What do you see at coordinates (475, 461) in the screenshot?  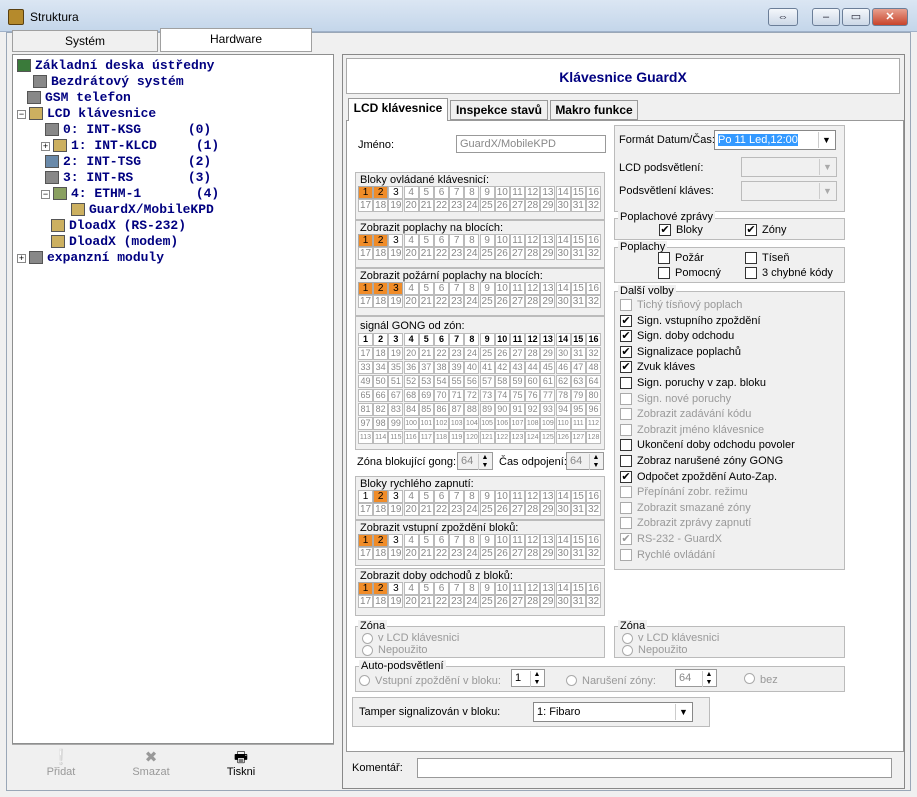 I see `gong-block-spin: 64 ▲ ▼` at bounding box center [475, 461].